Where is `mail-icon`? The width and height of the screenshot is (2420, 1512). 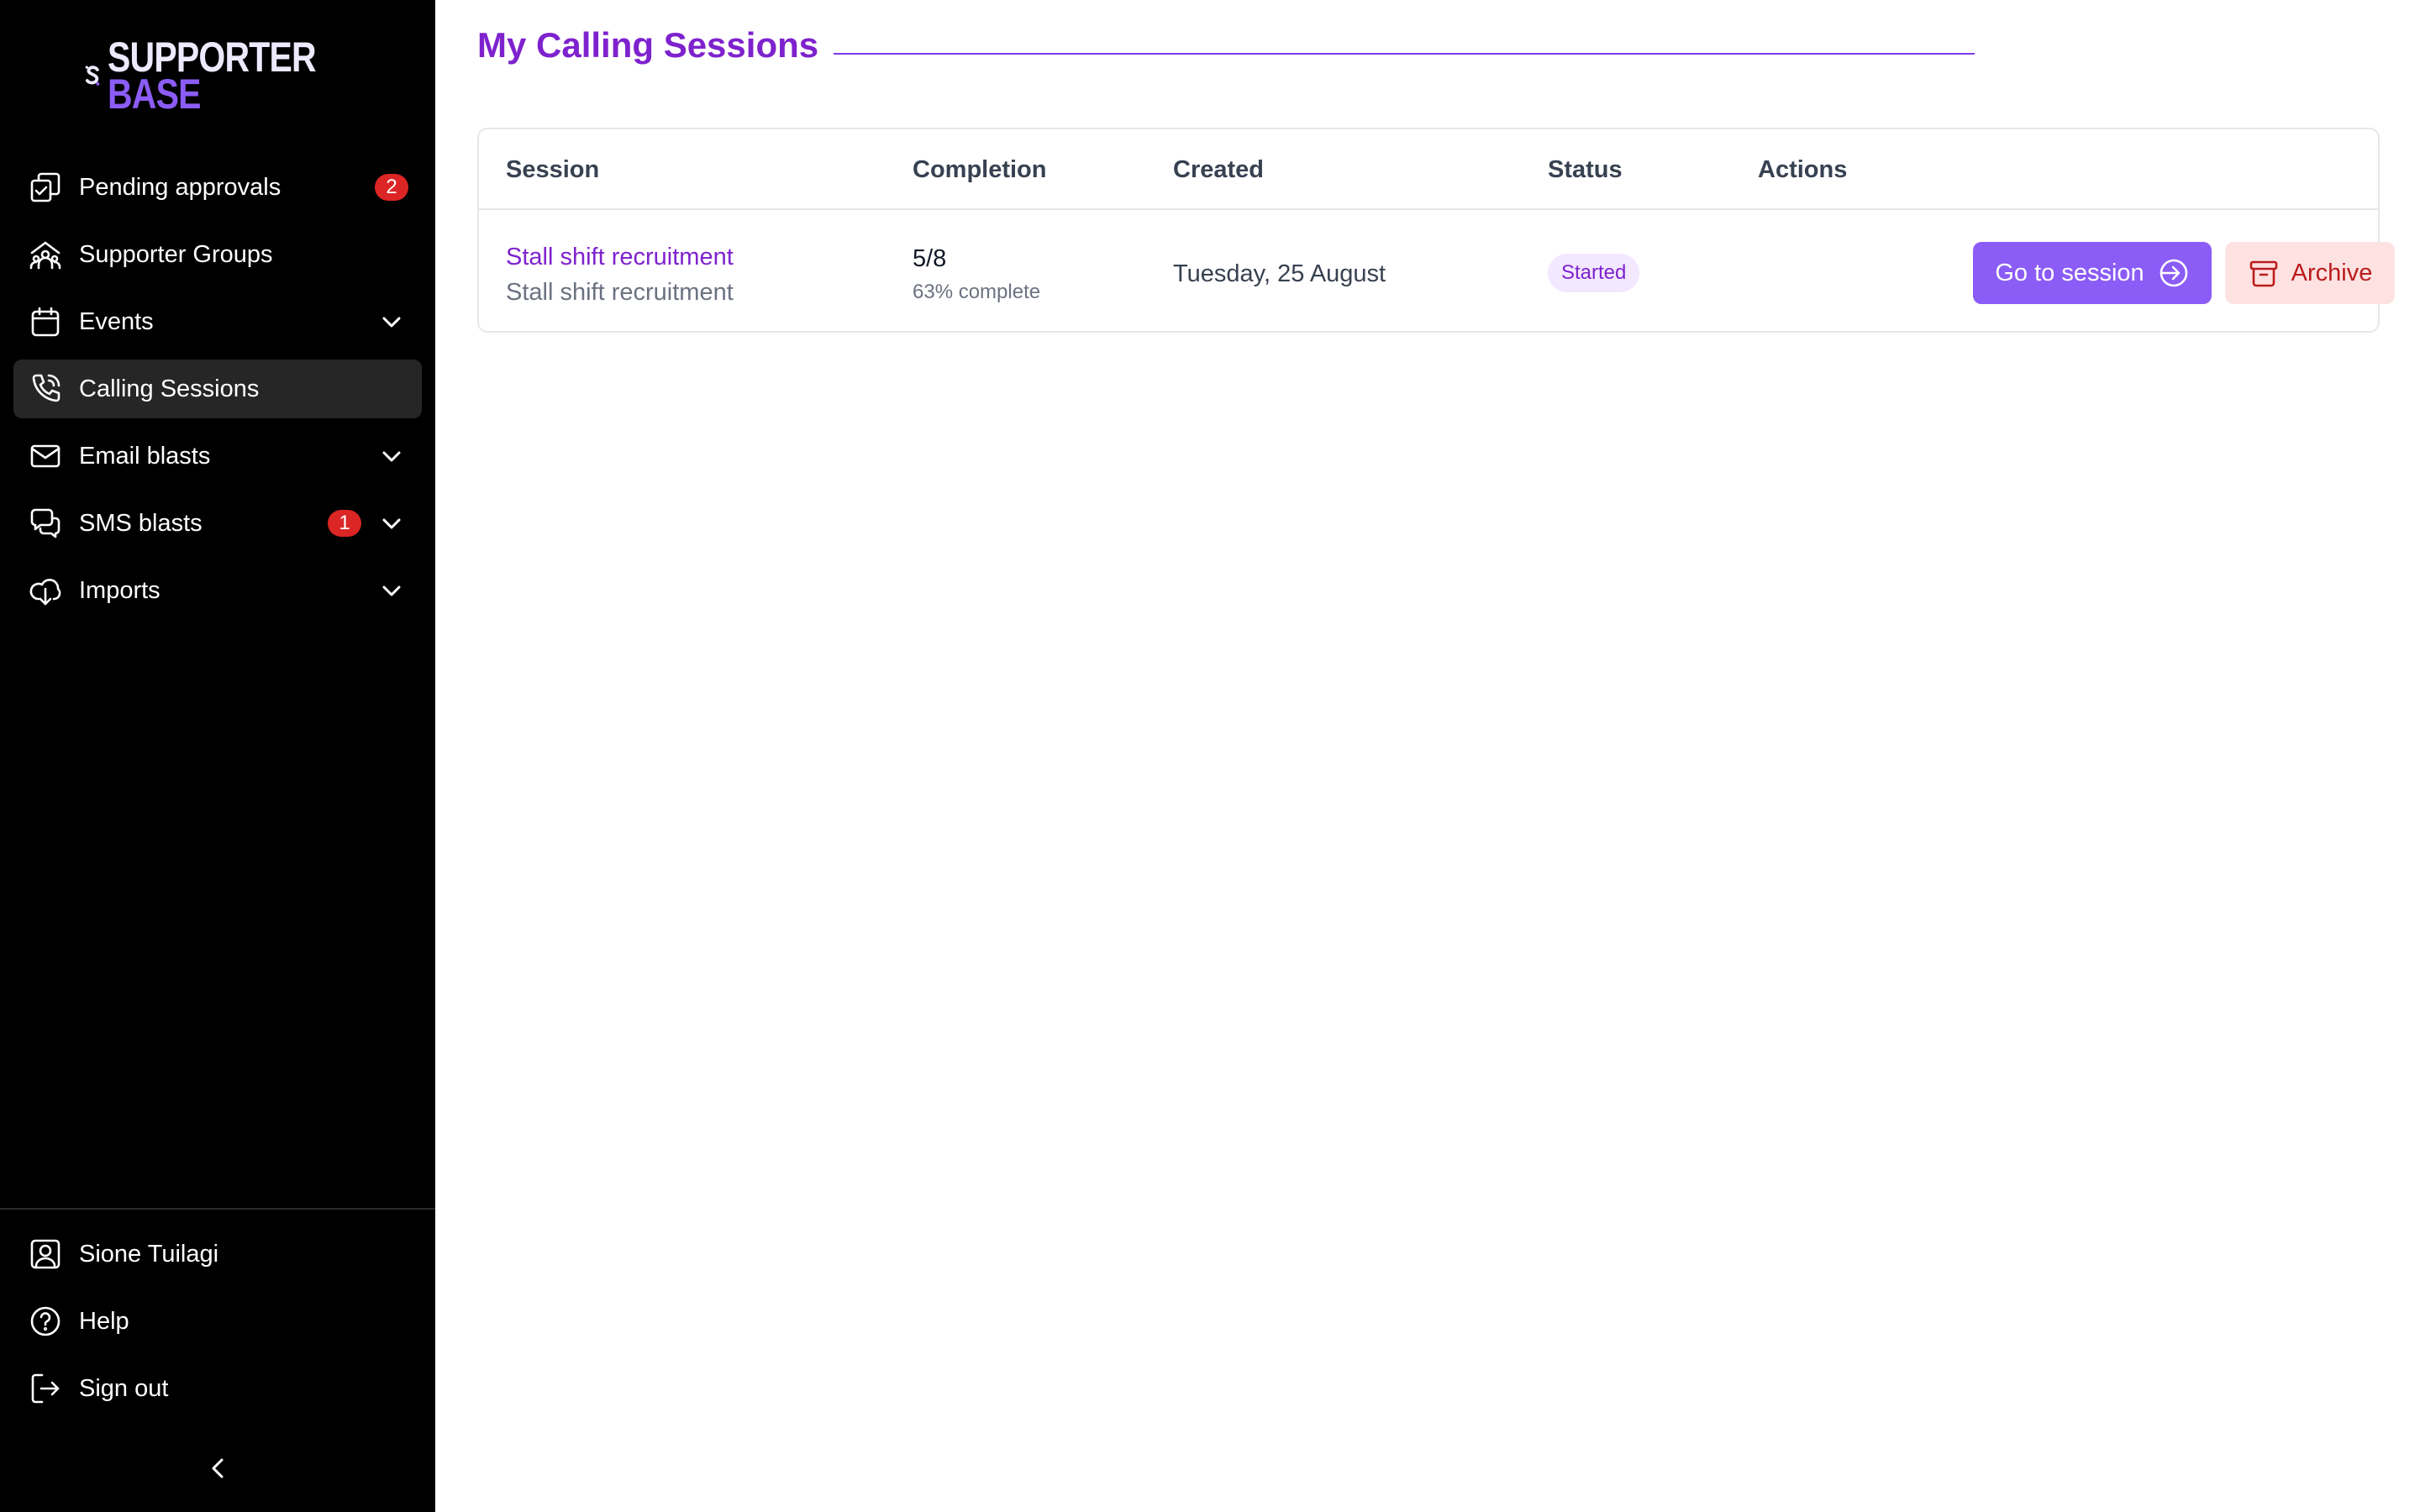
mail-icon is located at coordinates (45, 456).